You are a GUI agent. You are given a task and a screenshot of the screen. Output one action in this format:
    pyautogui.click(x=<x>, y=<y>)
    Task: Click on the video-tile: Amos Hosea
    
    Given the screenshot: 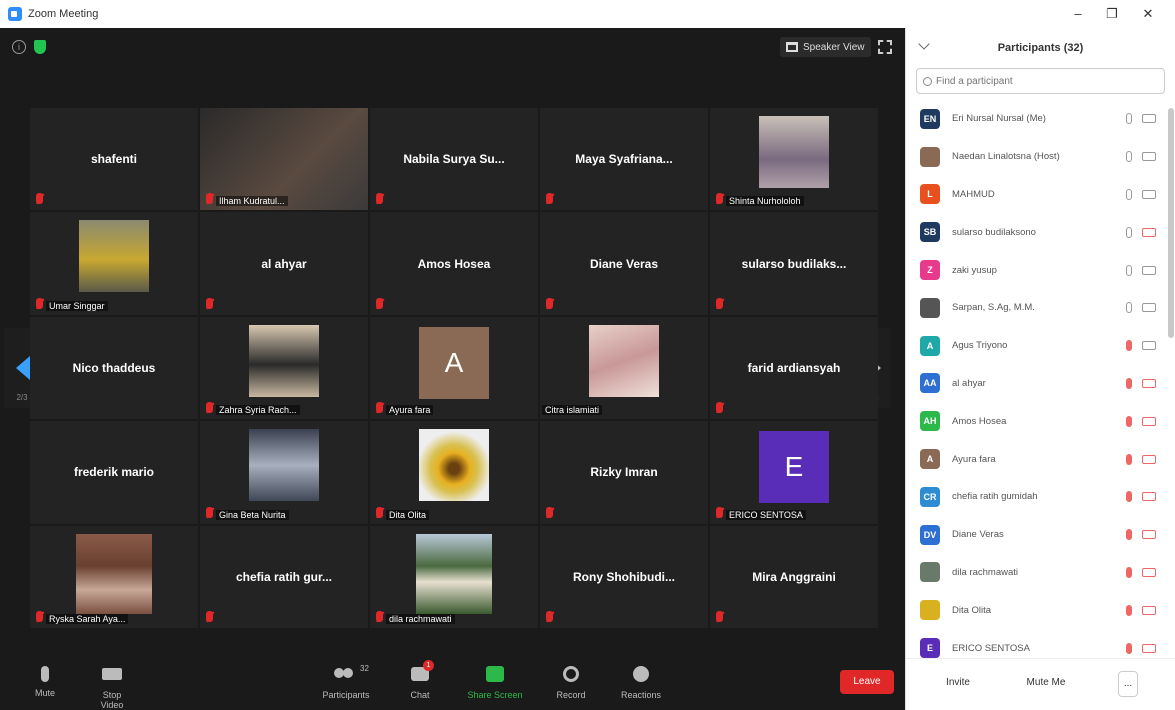 What is the action you would take?
    pyautogui.click(x=454, y=263)
    